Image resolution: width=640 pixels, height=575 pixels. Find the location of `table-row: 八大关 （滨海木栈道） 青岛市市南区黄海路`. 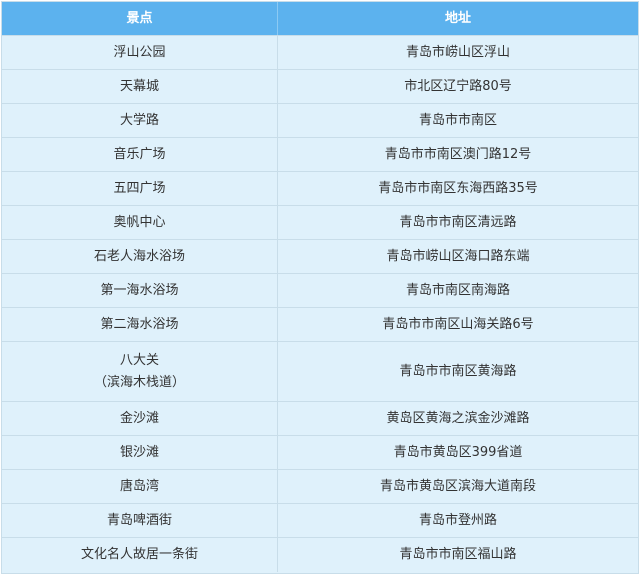

table-row: 八大关 （滨海木栈道） 青岛市市南区黄海路 is located at coordinates (320, 372).